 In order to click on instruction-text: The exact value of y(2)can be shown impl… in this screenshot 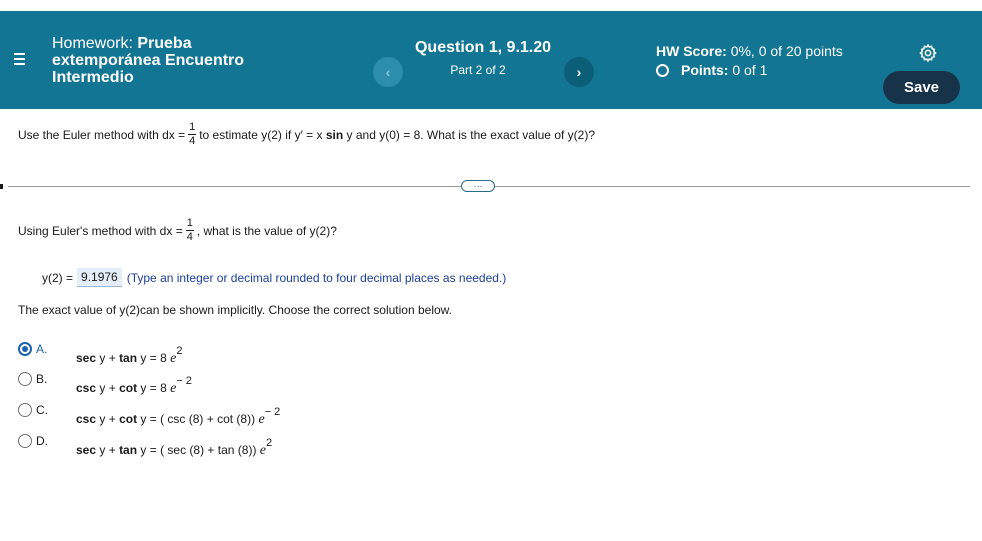, I will do `click(235, 310)`.